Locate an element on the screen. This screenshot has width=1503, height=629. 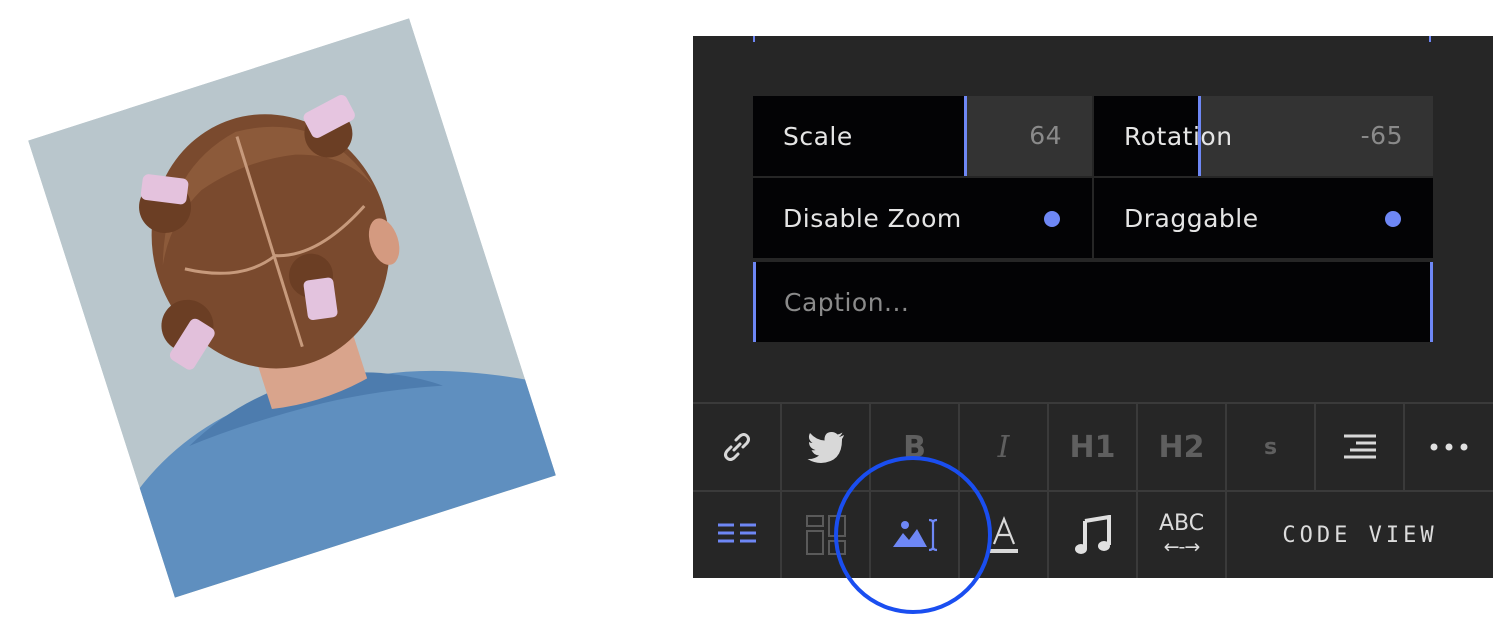
music-note-icon is located at coordinates (1092, 534).